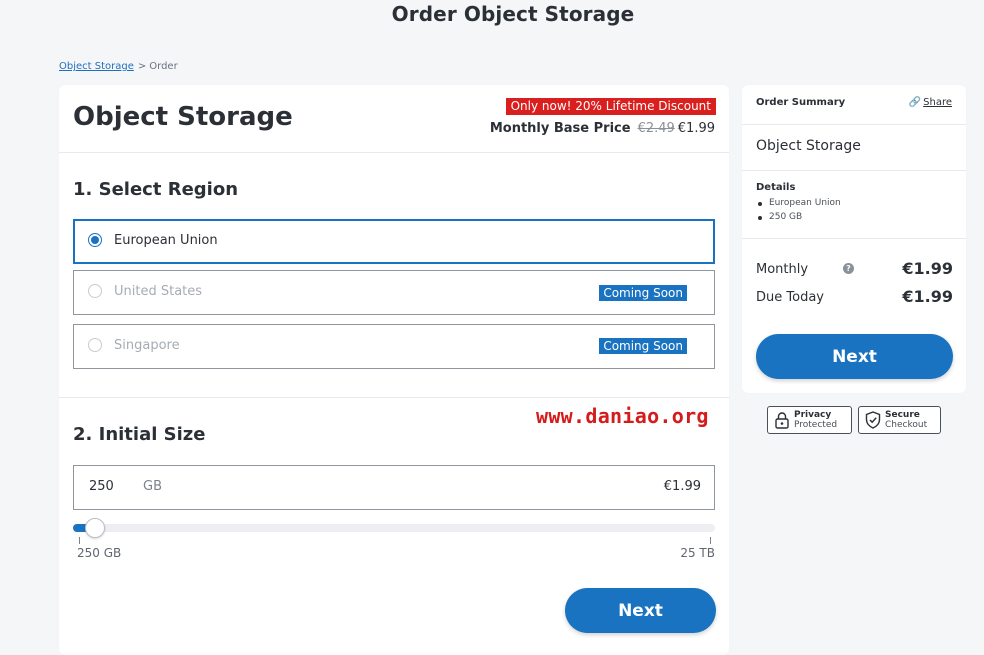 Image resolution: width=984 pixels, height=655 pixels. What do you see at coordinates (776, 187) in the screenshot?
I see `details-label: Details` at bounding box center [776, 187].